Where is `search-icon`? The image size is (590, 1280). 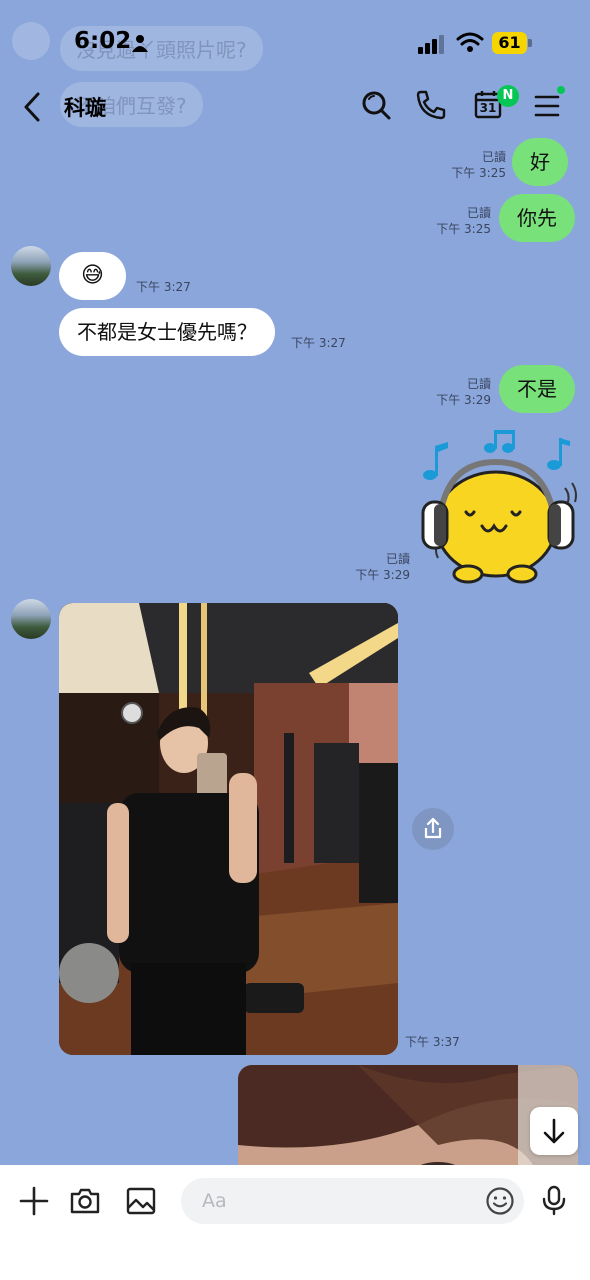 search-icon is located at coordinates (376, 105).